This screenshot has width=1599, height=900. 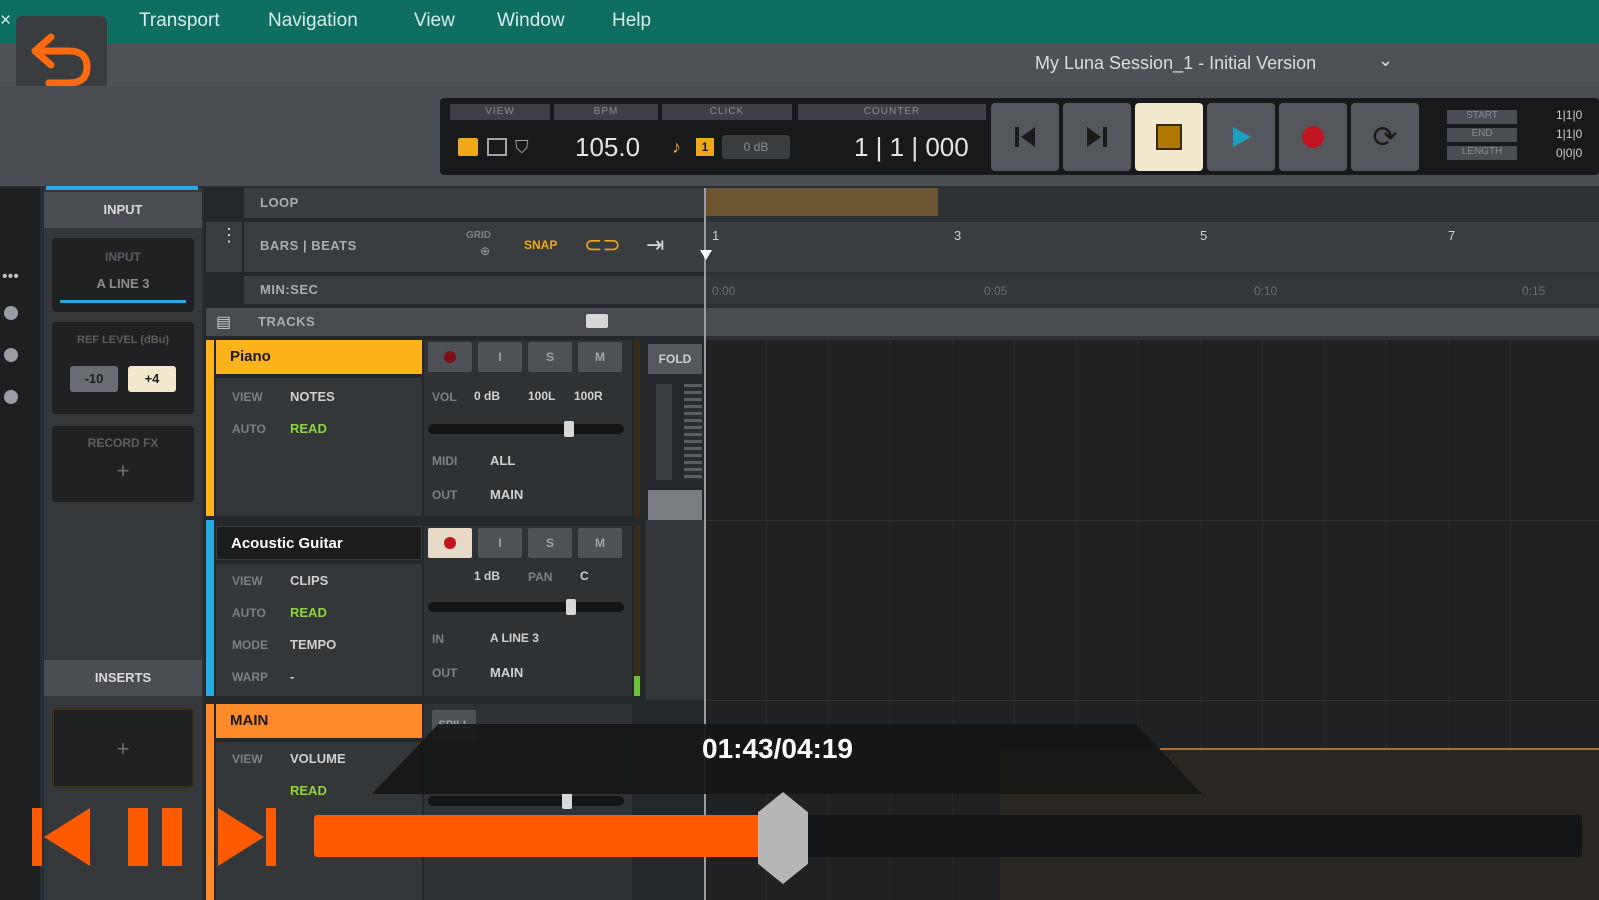 What do you see at coordinates (514, 638) in the screenshot?
I see `in-value: A LINE 3` at bounding box center [514, 638].